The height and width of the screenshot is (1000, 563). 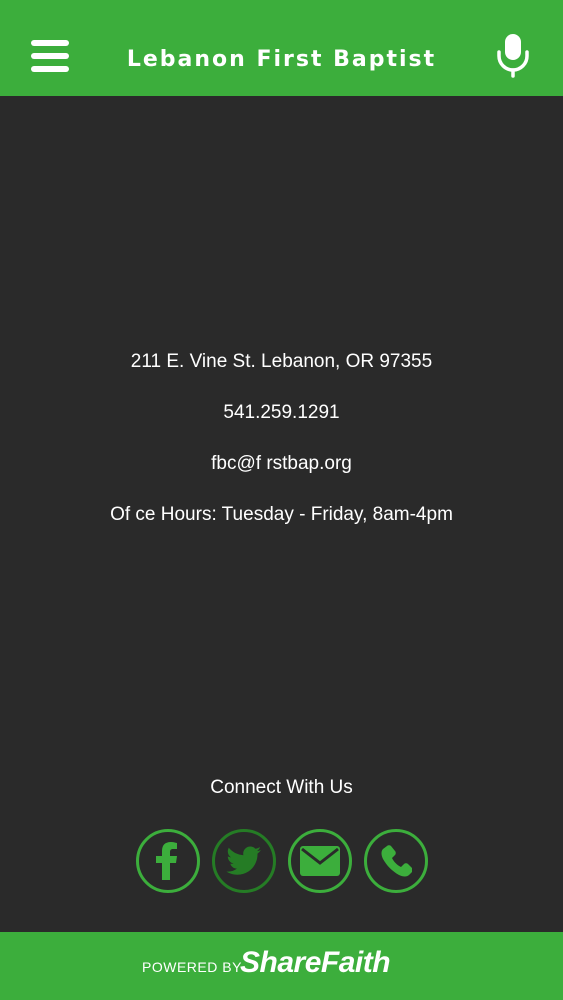 What do you see at coordinates (281, 787) in the screenshot?
I see `connect-title: Connect With Us` at bounding box center [281, 787].